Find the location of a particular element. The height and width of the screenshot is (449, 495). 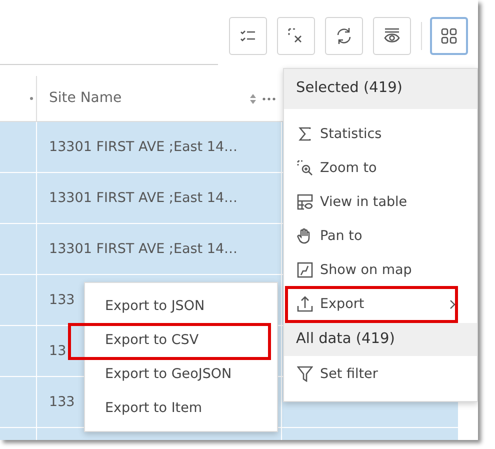

upload-icon is located at coordinates (305, 304).